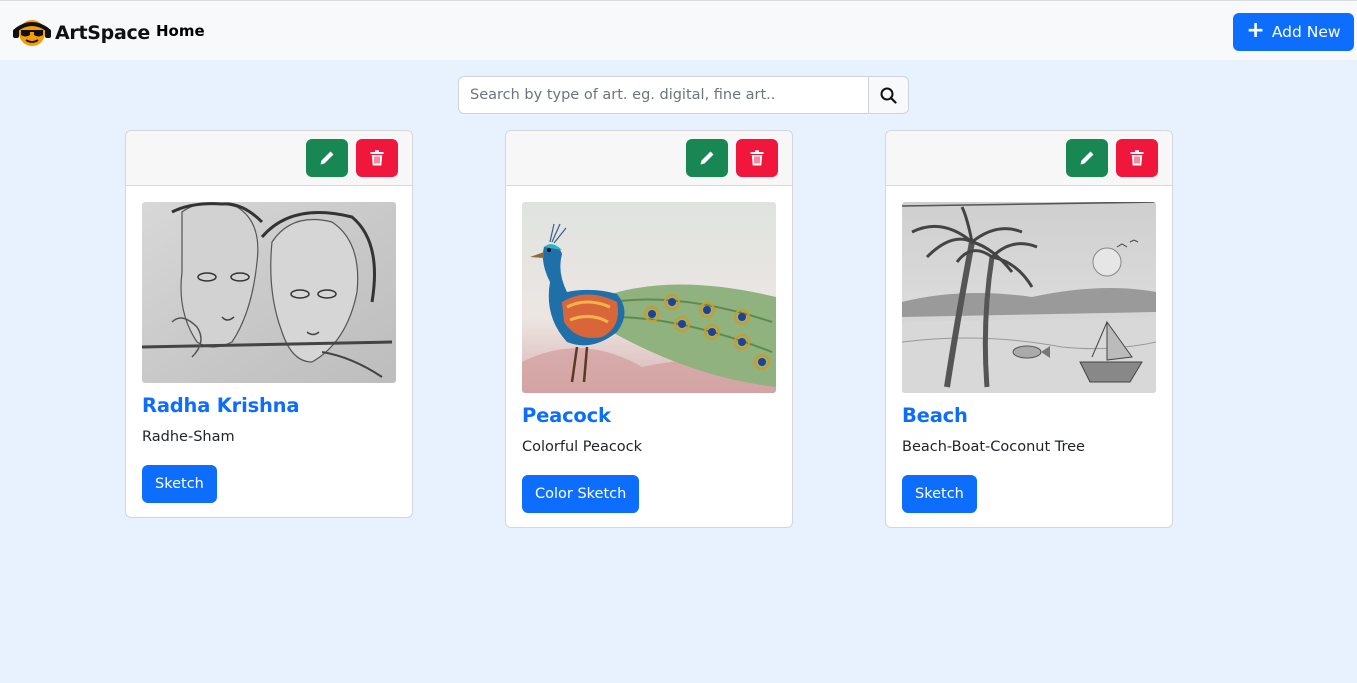  I want to click on card-title: Peacock, so click(649, 416).